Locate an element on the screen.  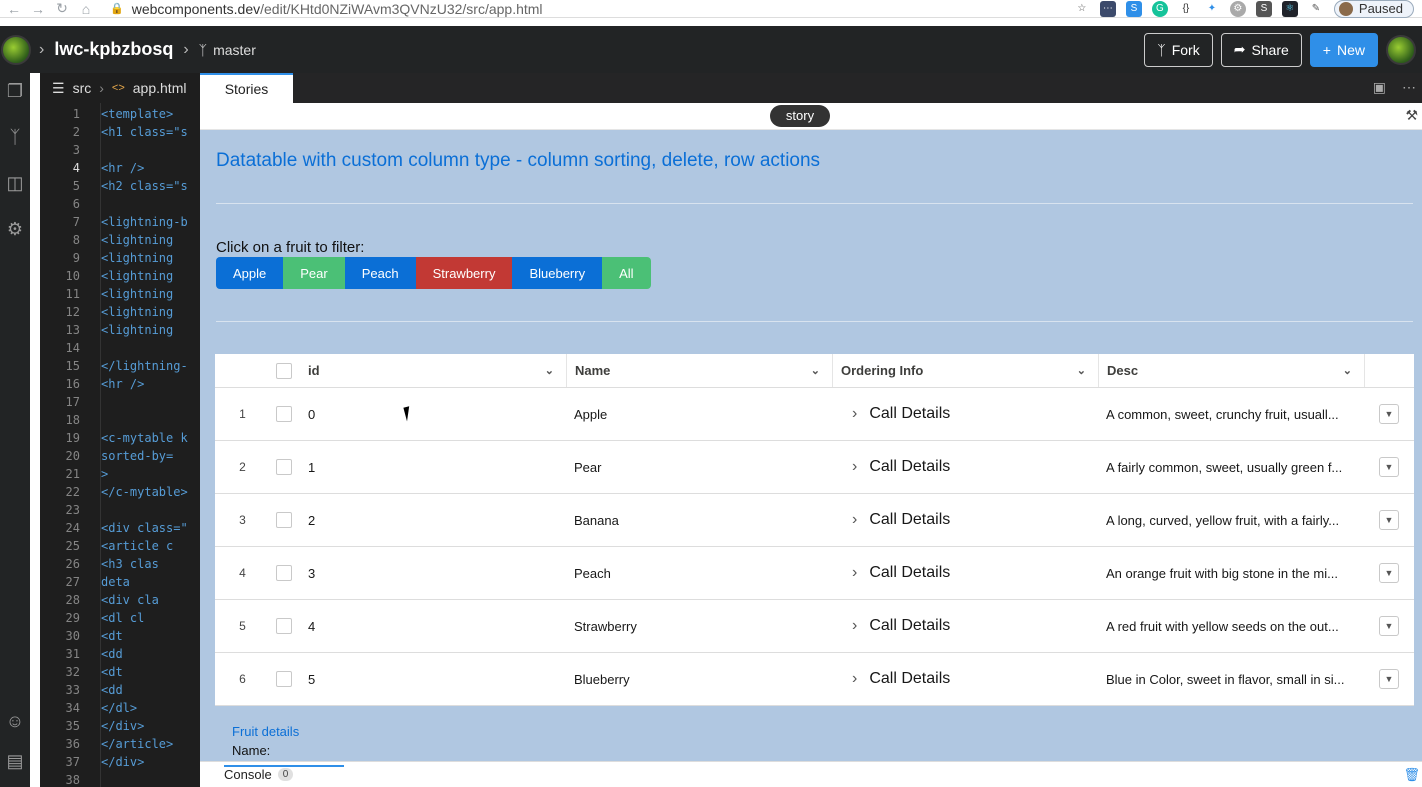
filter-button-strawberry: Strawberry is located at coordinates (464, 273).